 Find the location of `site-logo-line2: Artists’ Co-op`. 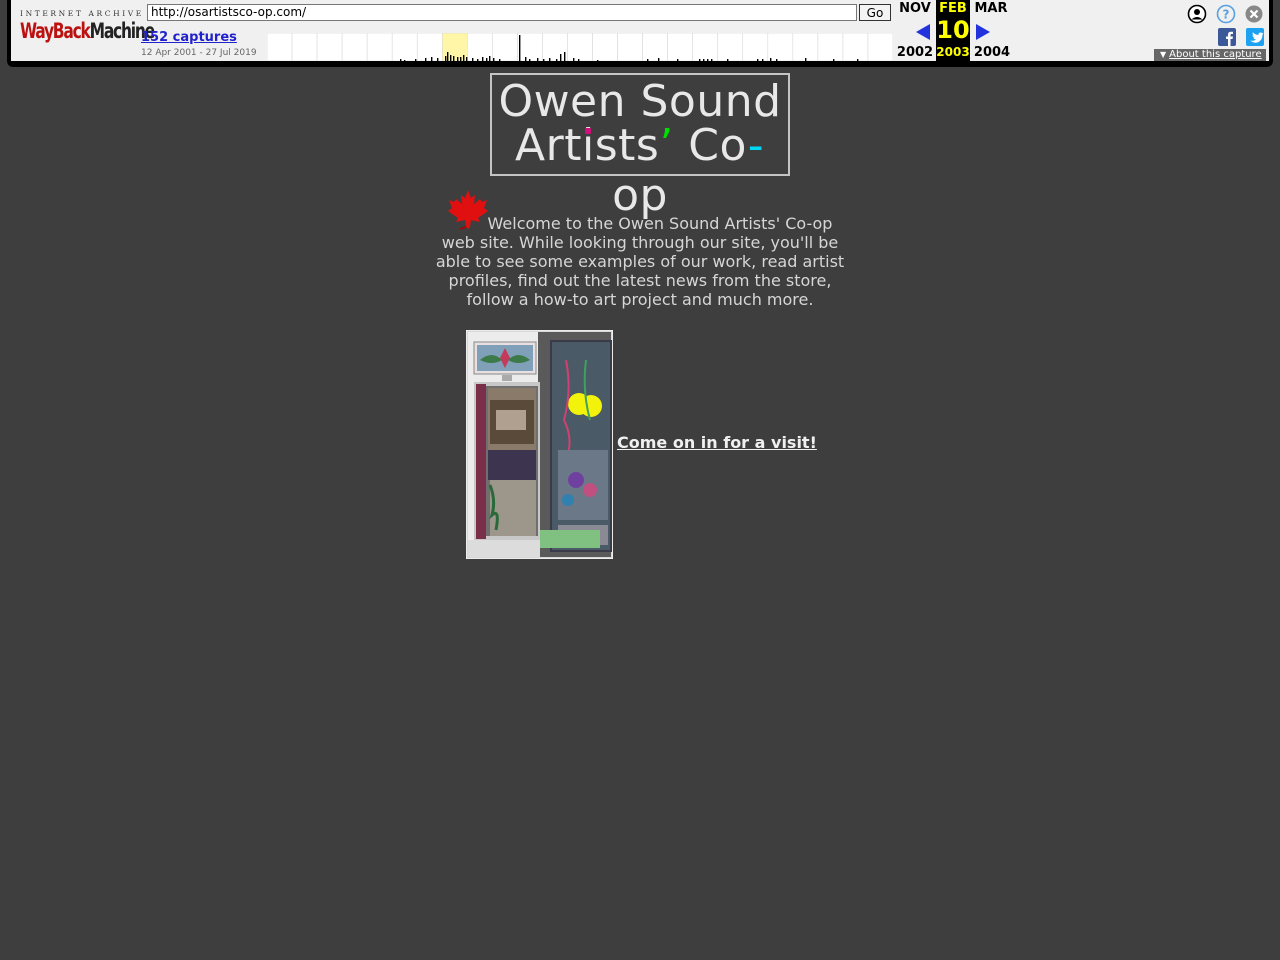

site-logo-line2: Artists’ Co-op is located at coordinates (640, 170).